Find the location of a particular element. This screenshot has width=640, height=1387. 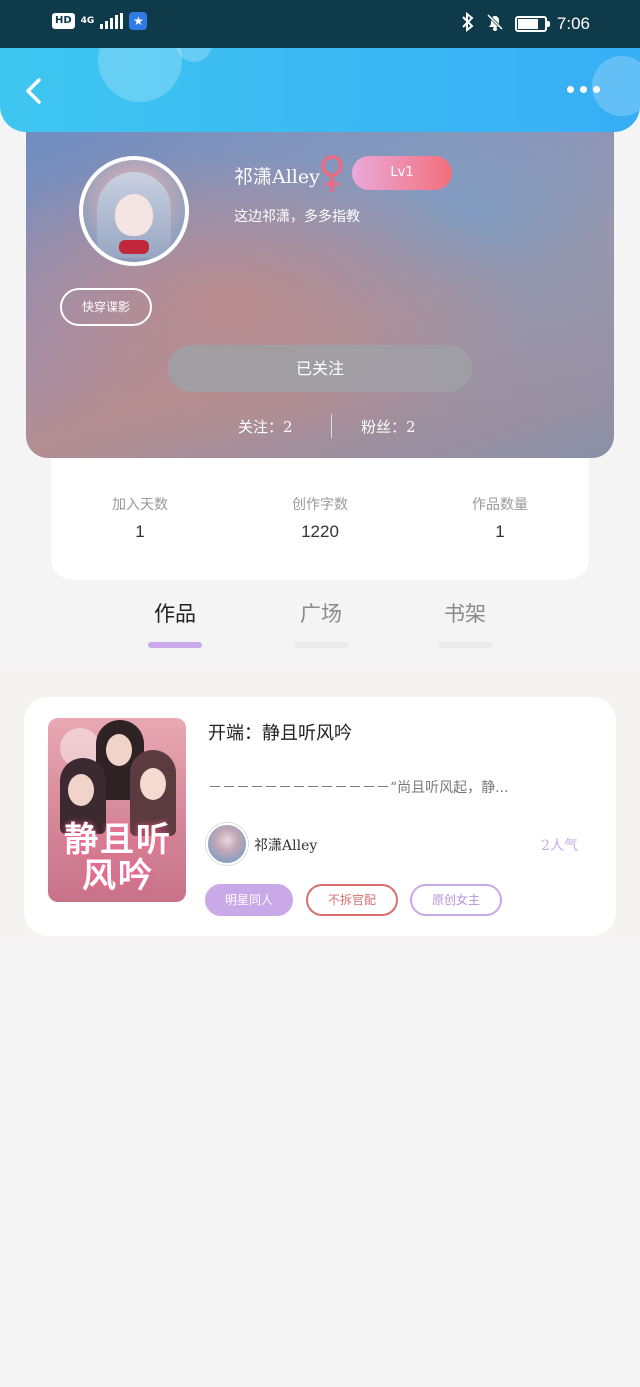

clock: 7:06 is located at coordinates (573, 23).